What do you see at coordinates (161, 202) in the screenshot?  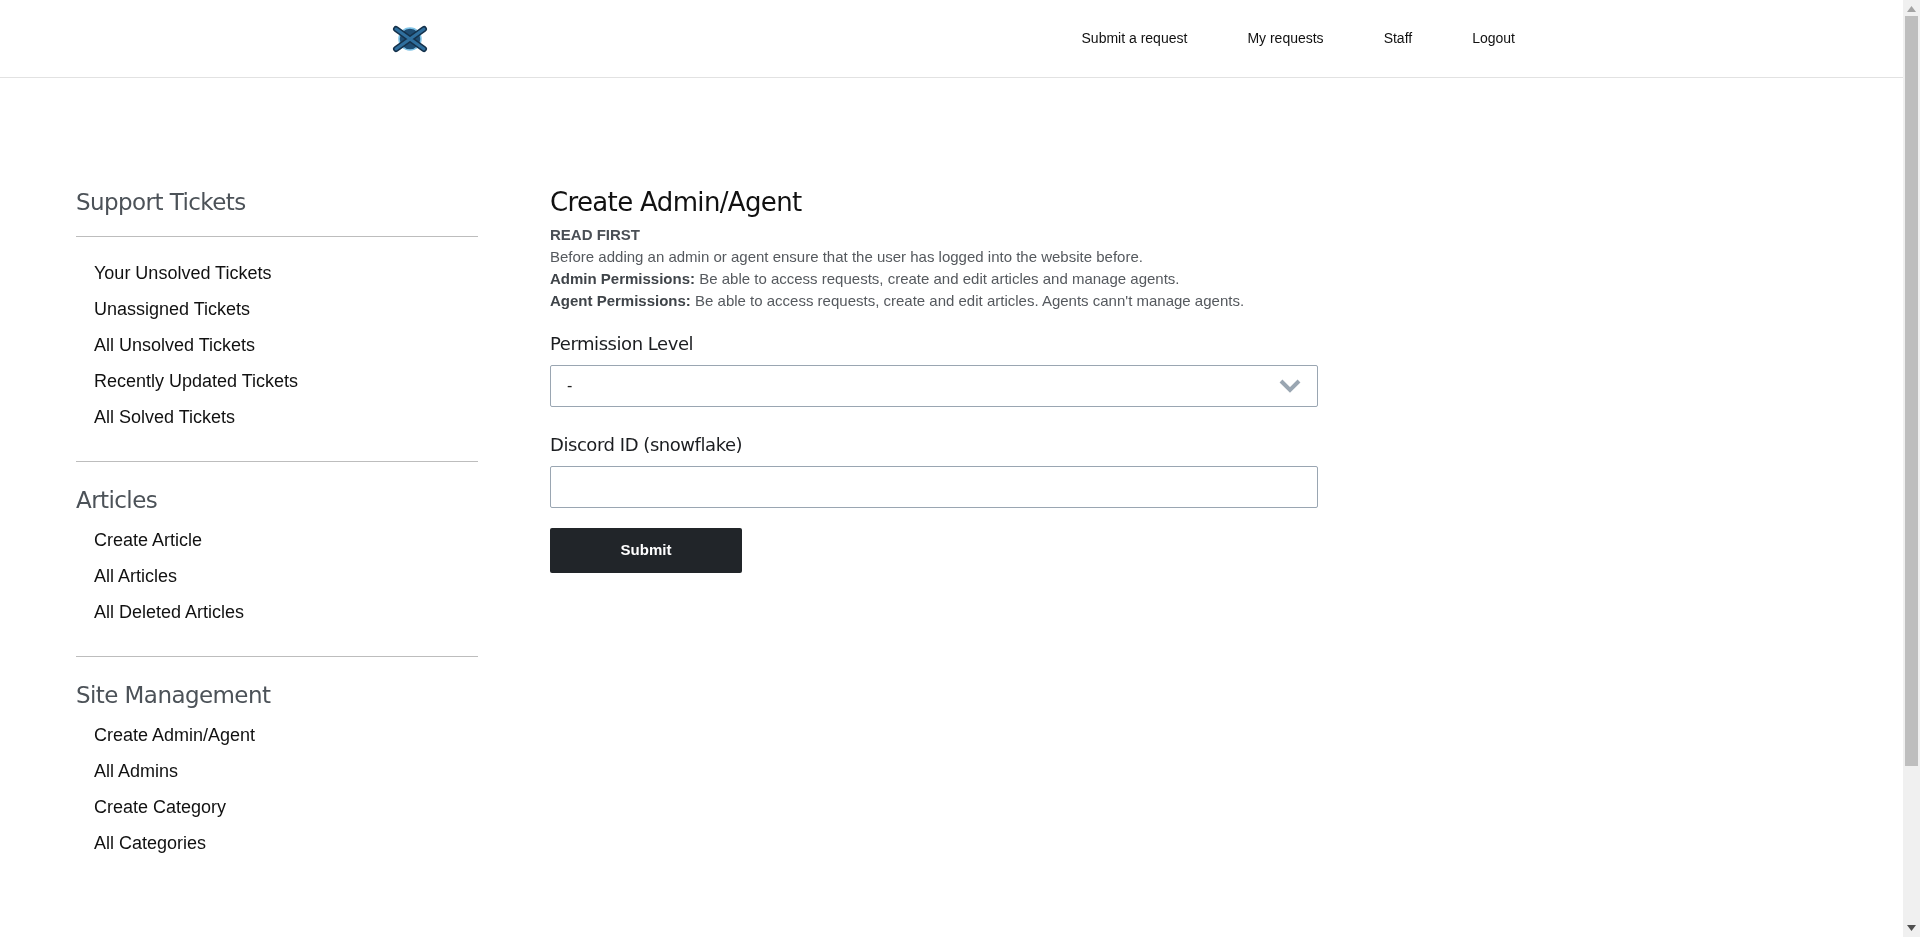 I see `section-heading: Support Tickets` at bounding box center [161, 202].